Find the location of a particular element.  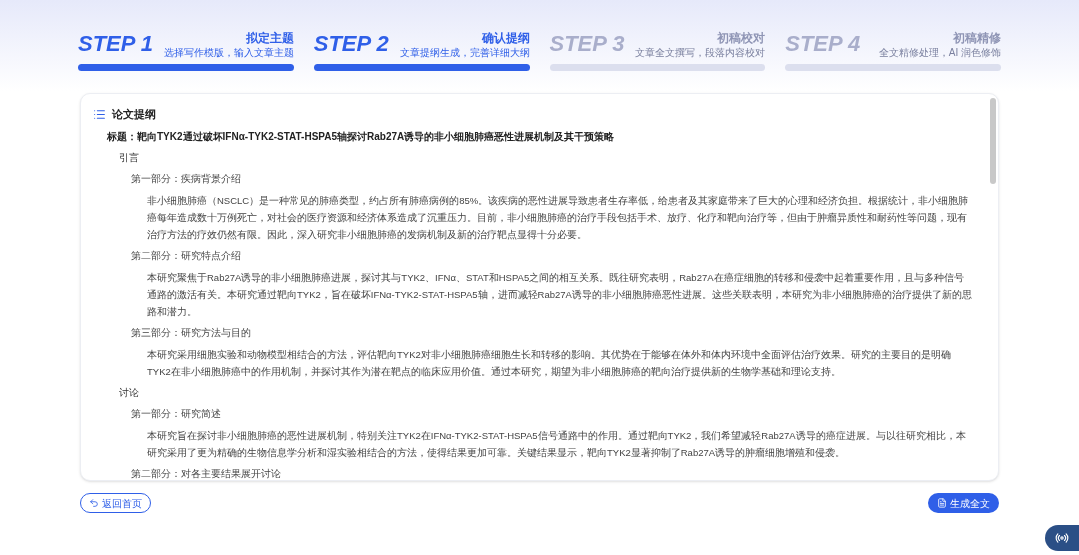

document-icon is located at coordinates (942, 503).